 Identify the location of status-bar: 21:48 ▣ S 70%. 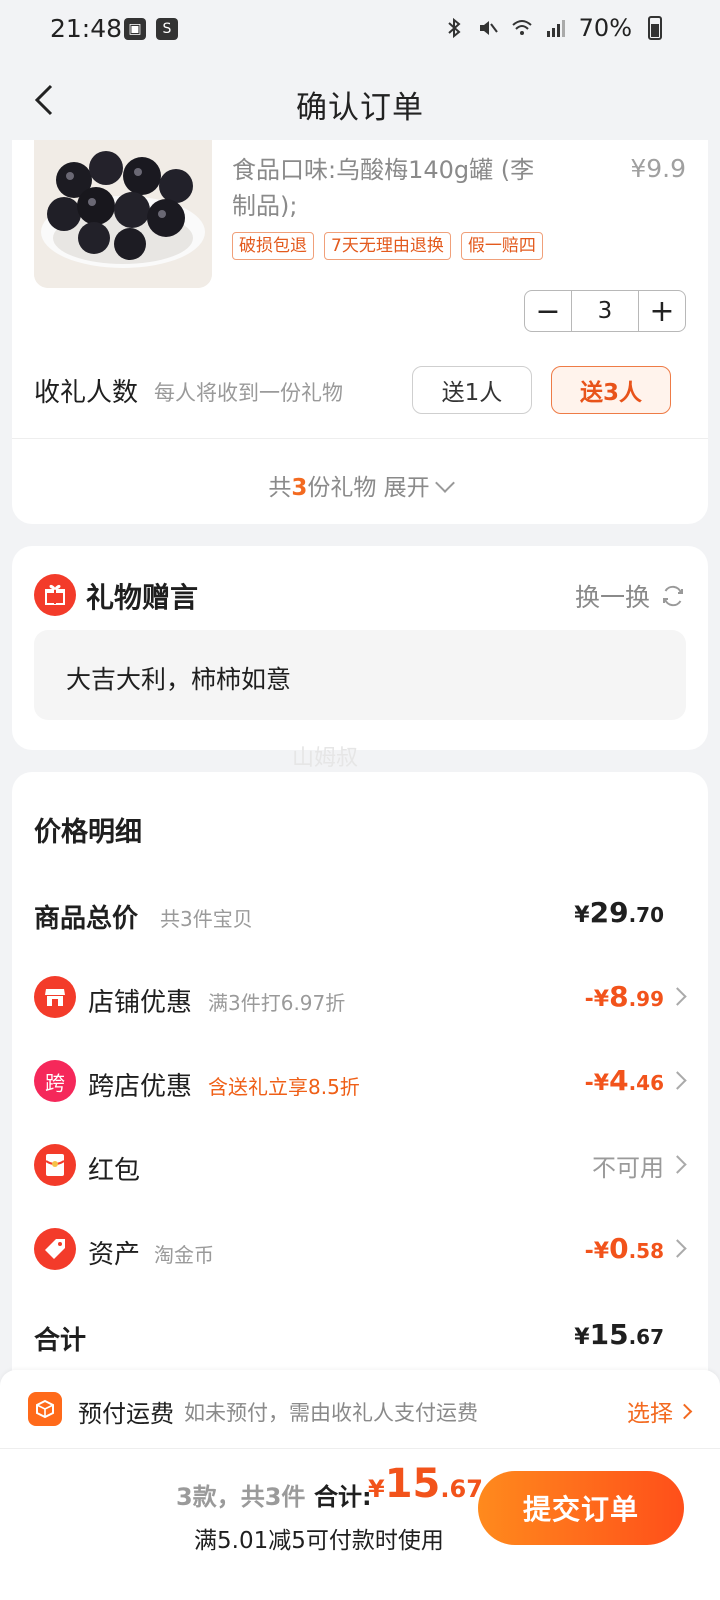
(360, 30).